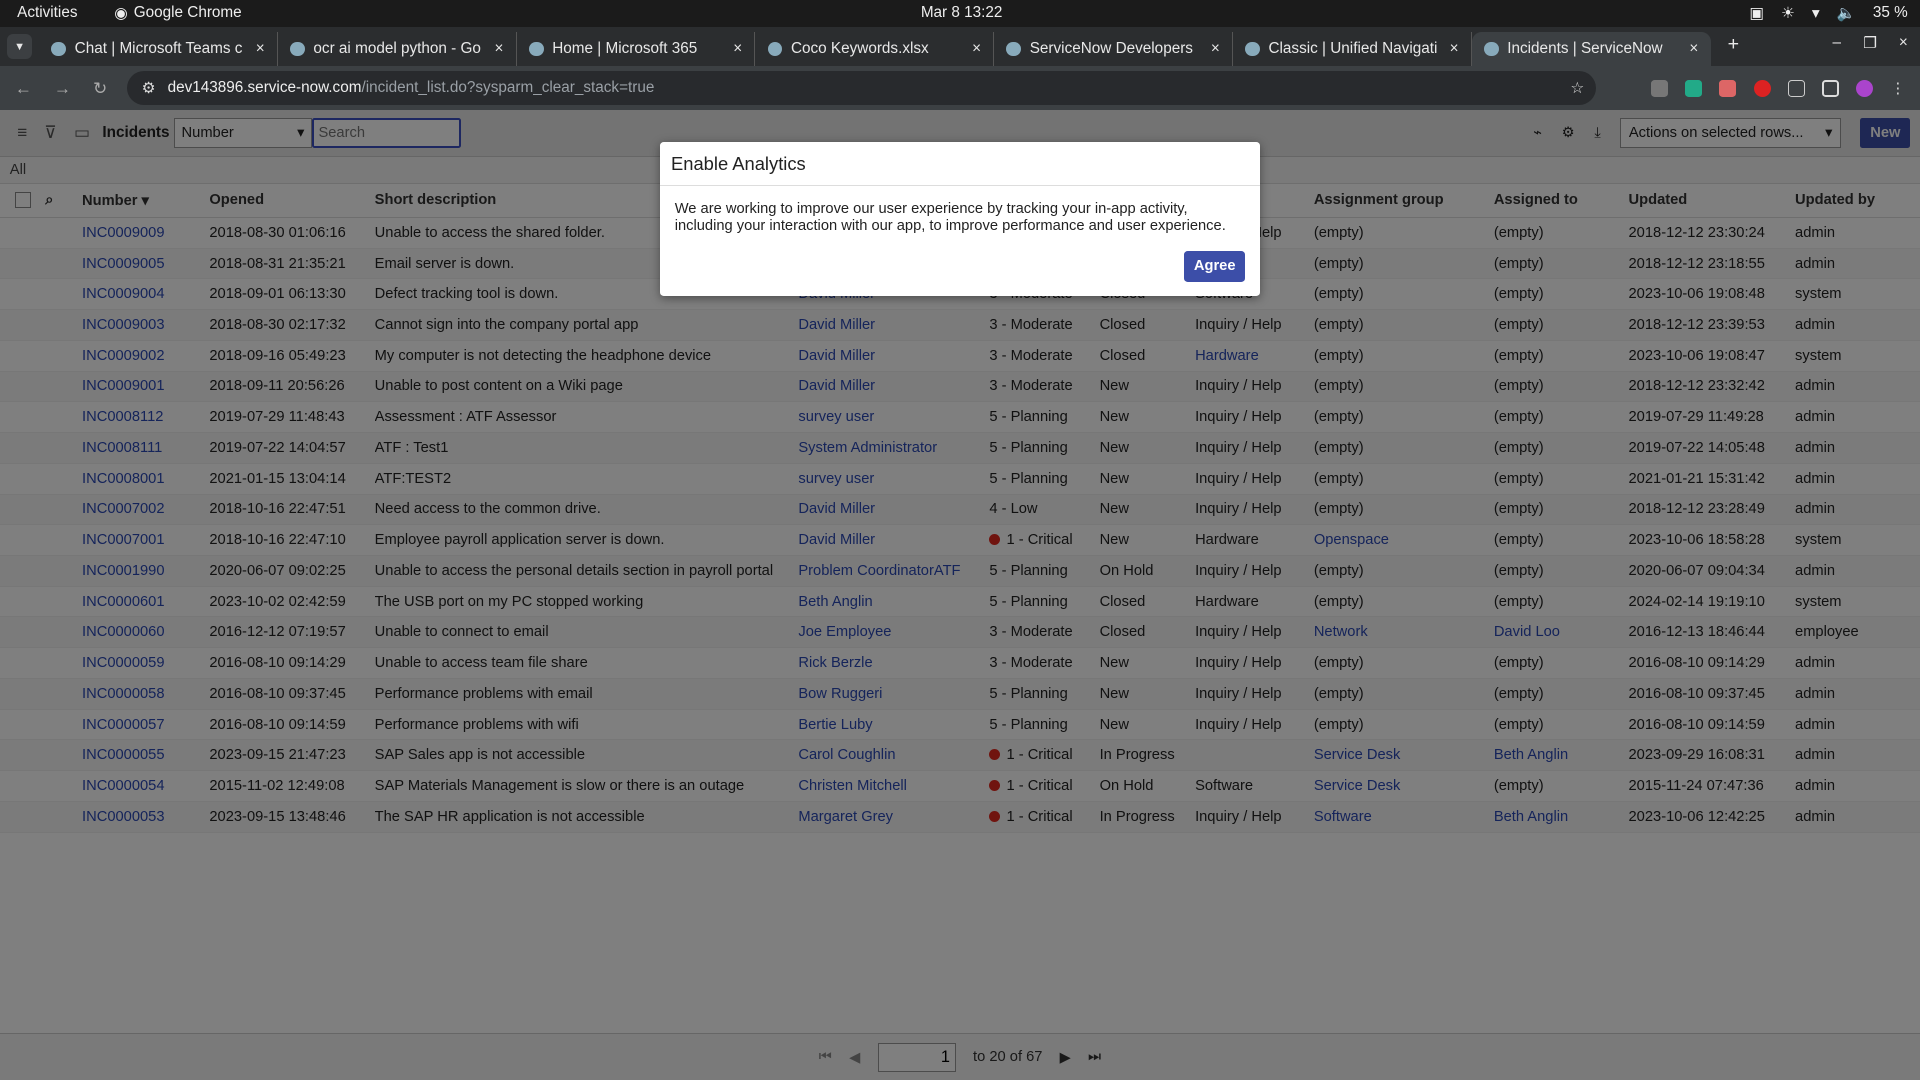 The height and width of the screenshot is (1080, 1920). I want to click on browser-tab: Incidents | ServiceNow ×, so click(1591, 49).